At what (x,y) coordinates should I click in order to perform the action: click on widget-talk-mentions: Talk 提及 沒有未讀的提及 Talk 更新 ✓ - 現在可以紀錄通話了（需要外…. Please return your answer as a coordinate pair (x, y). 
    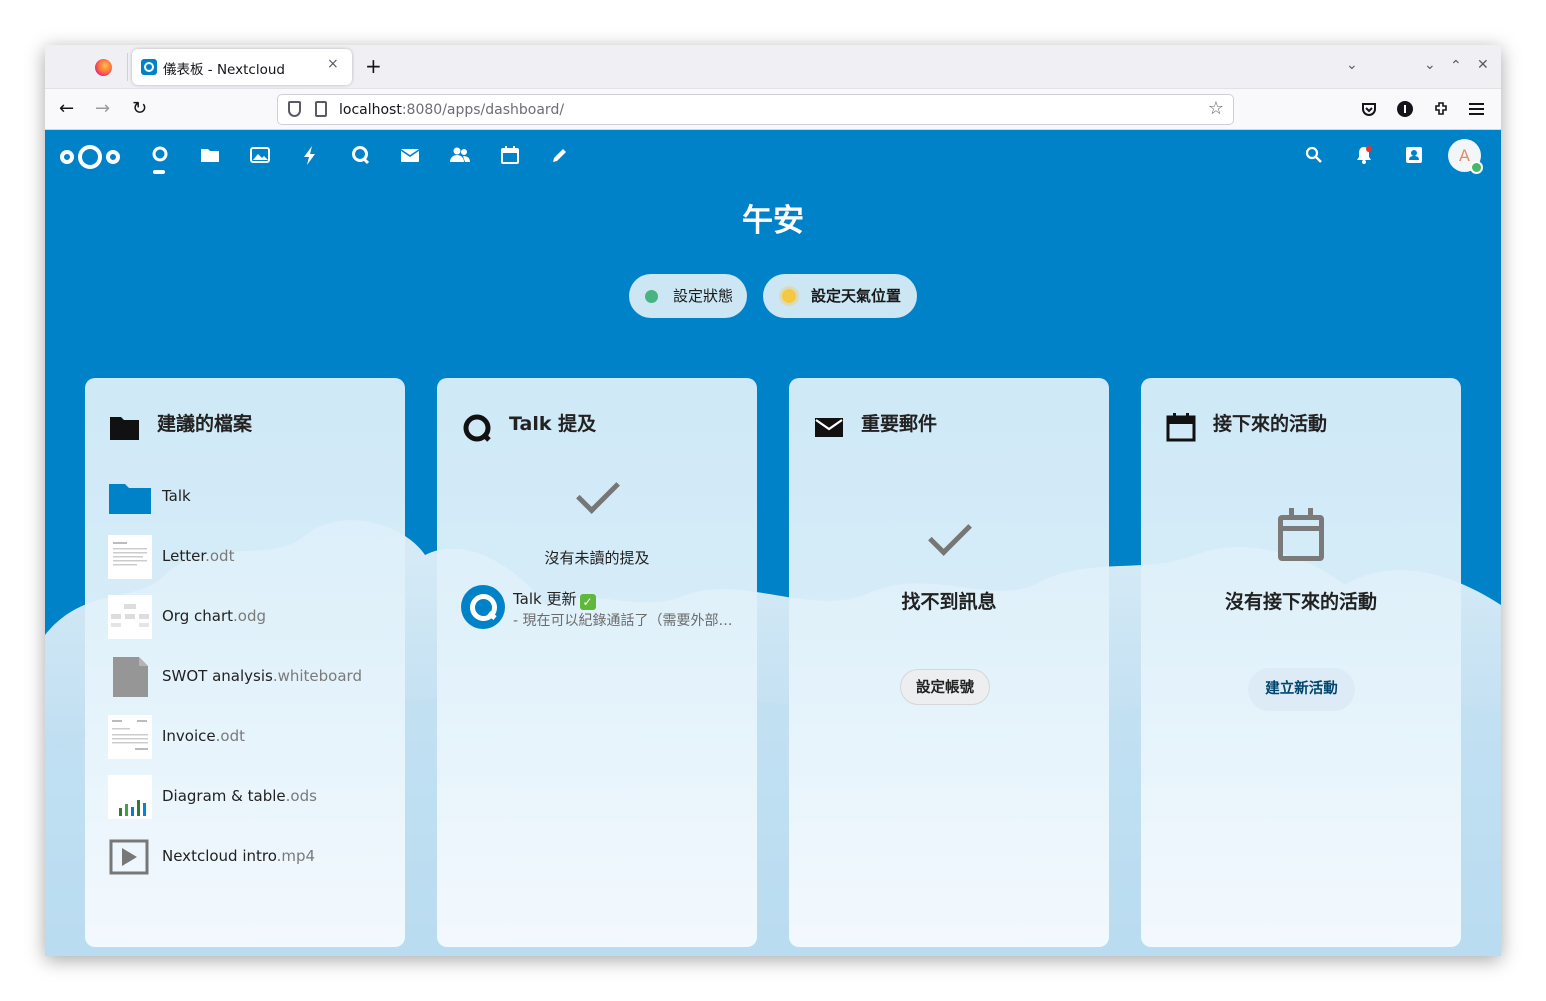
    Looking at the image, I should click on (597, 662).